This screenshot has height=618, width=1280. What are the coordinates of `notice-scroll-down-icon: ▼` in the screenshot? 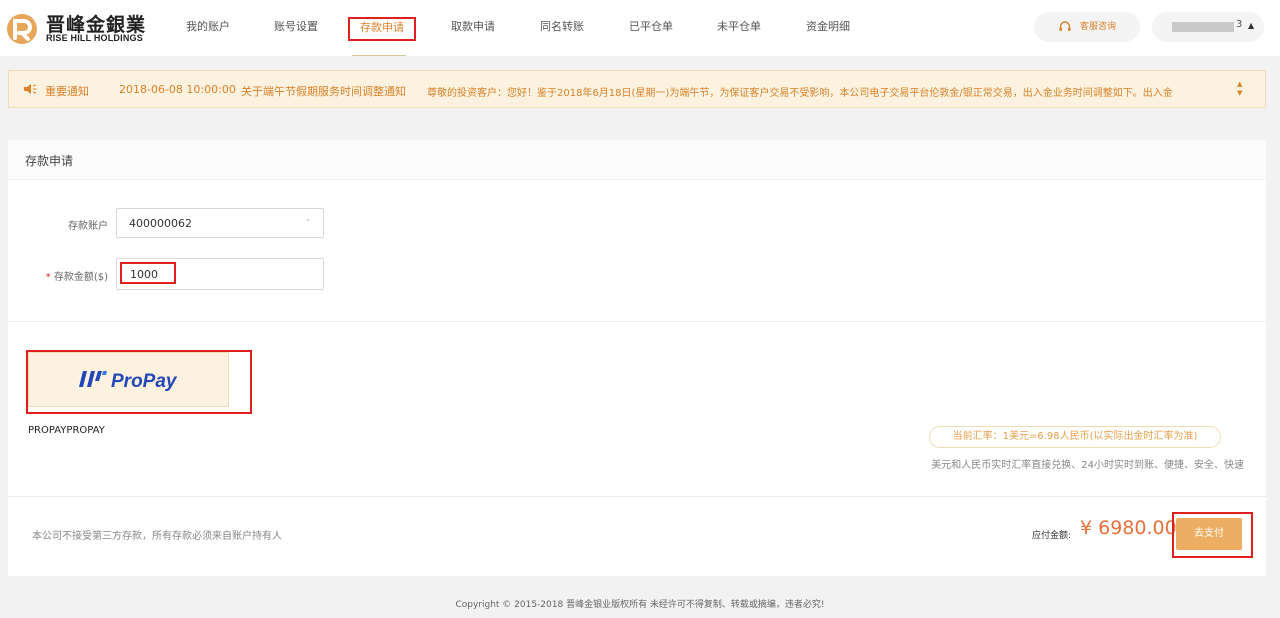 It's located at (1239, 93).